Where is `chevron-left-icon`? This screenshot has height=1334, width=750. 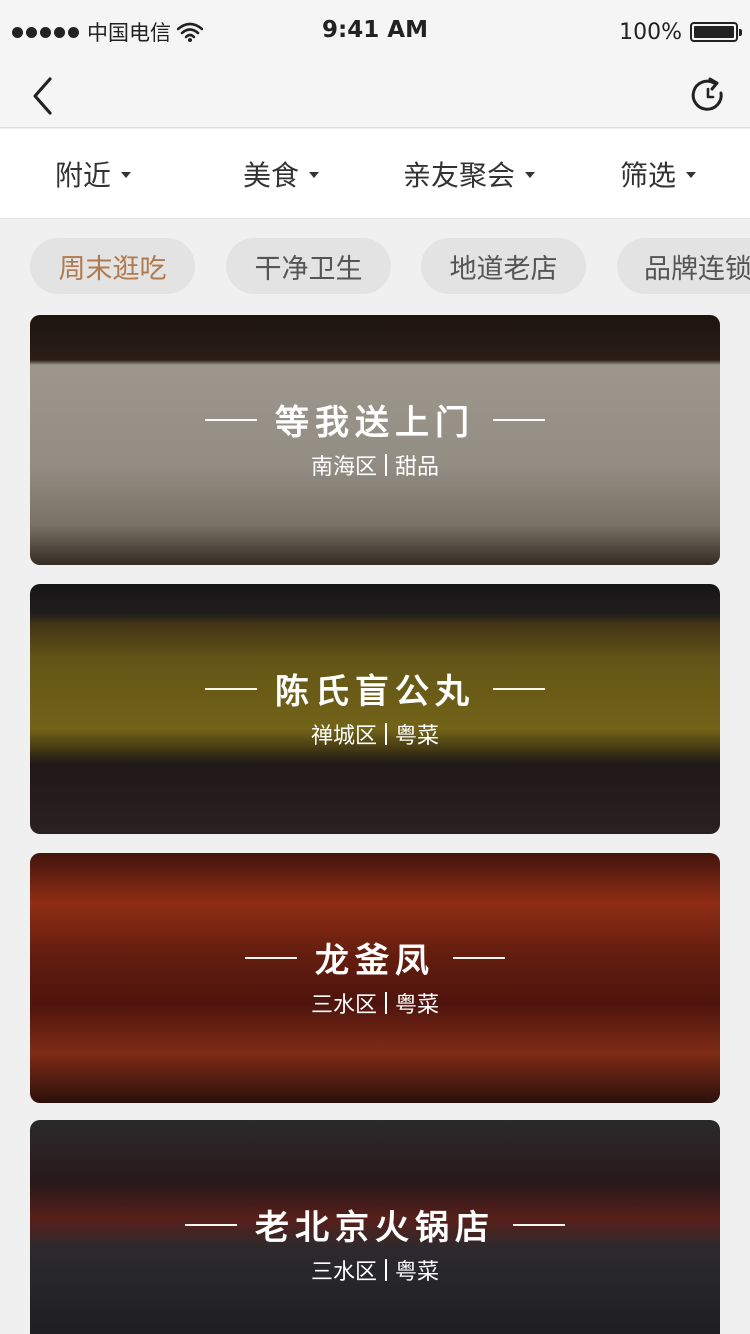 chevron-left-icon is located at coordinates (42, 96).